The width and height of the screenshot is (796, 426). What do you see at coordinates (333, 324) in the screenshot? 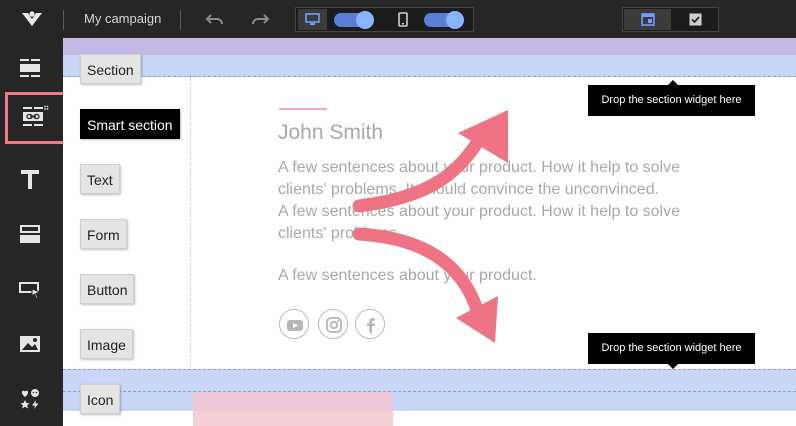
I see `instagram-icon` at bounding box center [333, 324].